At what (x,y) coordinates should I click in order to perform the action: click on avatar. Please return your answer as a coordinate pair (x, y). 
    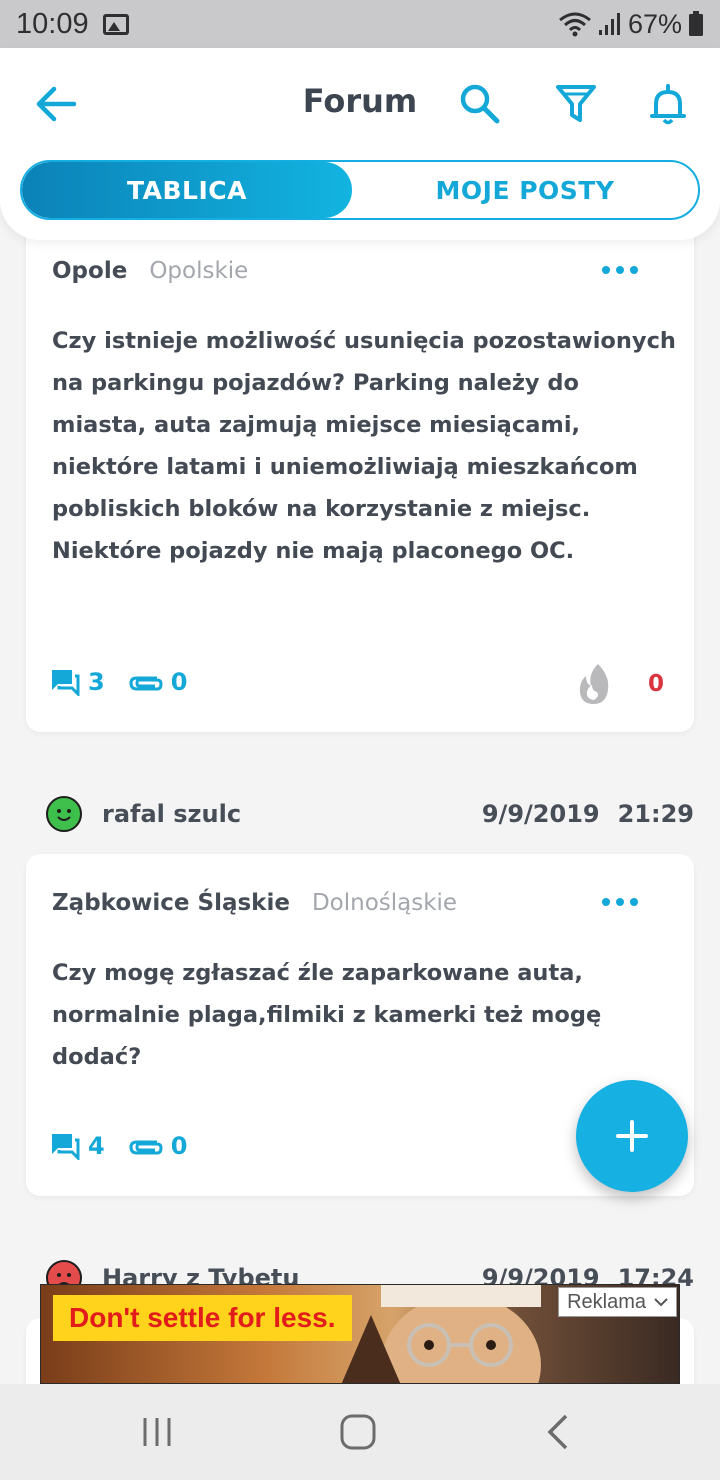
    Looking at the image, I should click on (64, 814).